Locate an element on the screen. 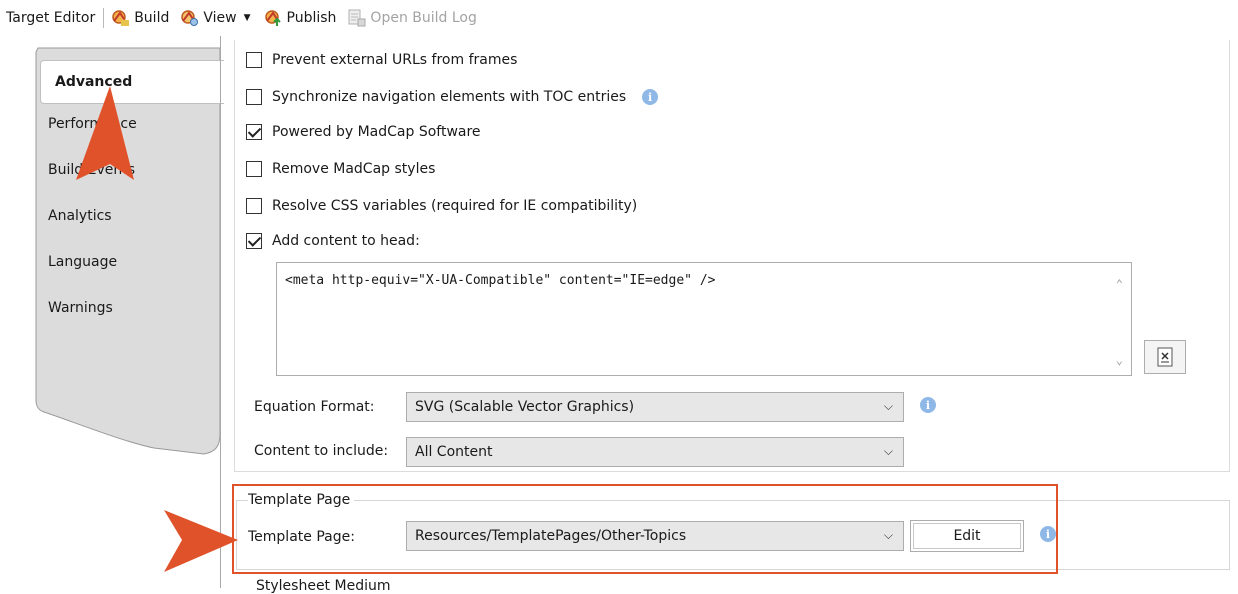 The image size is (1238, 594). stylesheet-medium-label: Stylesheet Medium is located at coordinates (323, 586).